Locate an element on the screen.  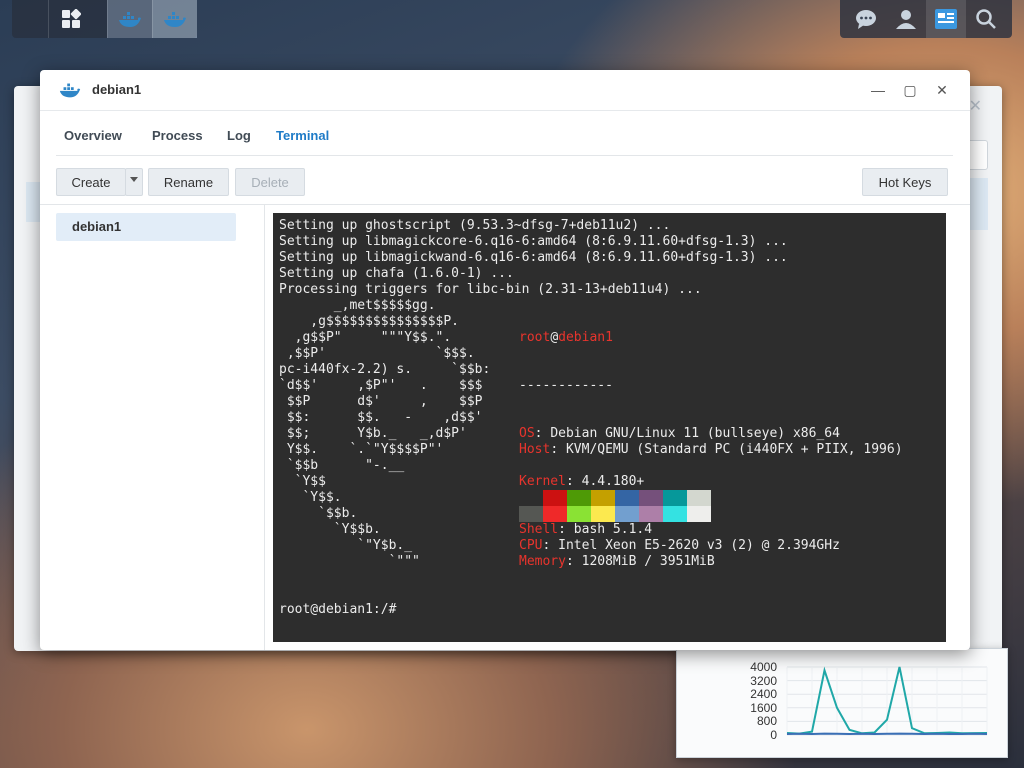
main-menu-button is located at coordinates (30, 19).